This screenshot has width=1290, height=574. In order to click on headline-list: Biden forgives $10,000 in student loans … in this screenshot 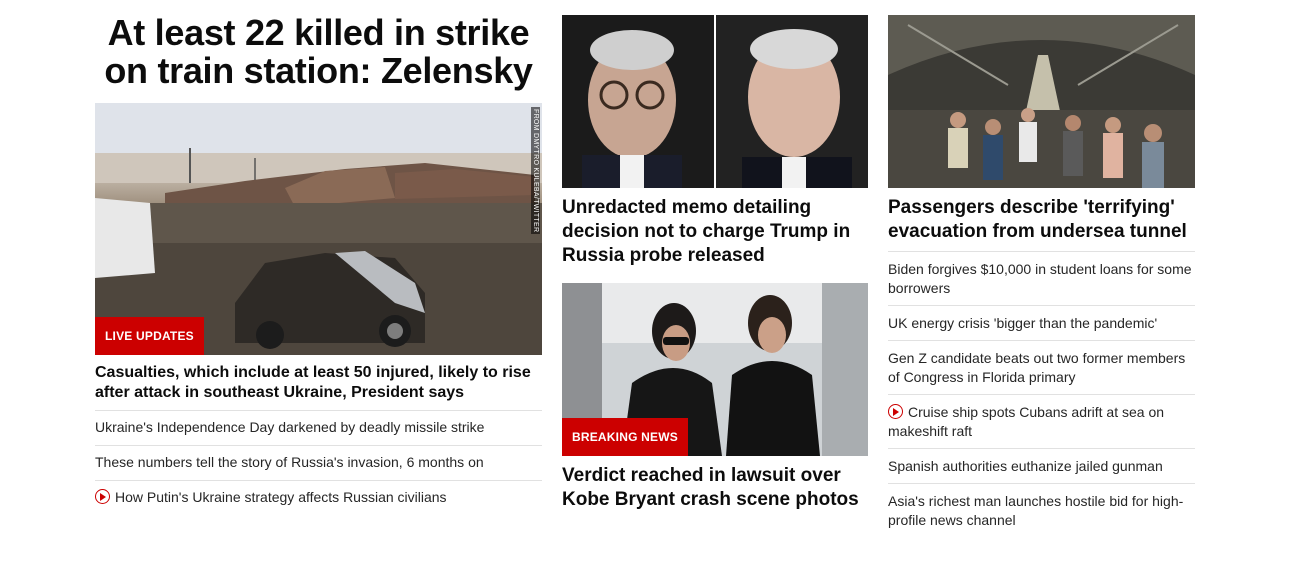, I will do `click(1041, 394)`.